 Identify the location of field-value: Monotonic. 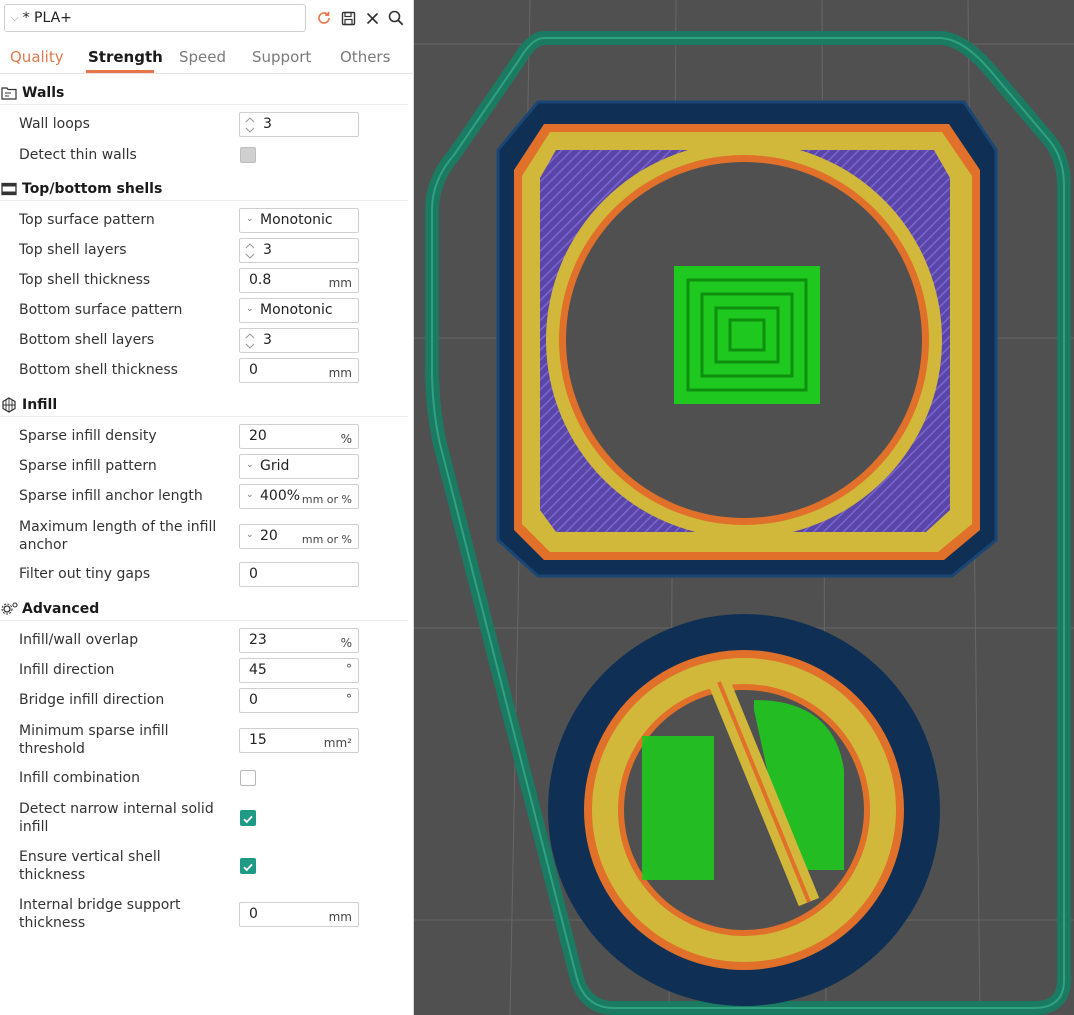
(296, 310).